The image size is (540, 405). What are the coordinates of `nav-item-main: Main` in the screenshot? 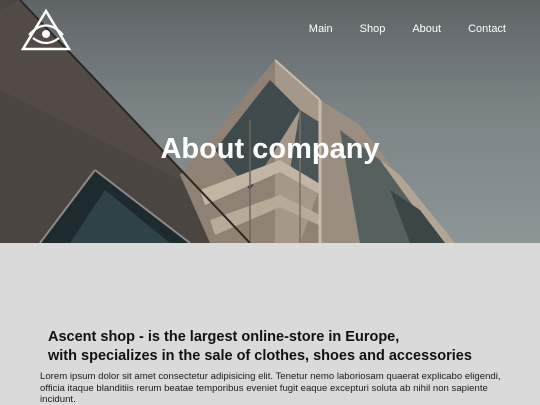 It's located at (321, 29).